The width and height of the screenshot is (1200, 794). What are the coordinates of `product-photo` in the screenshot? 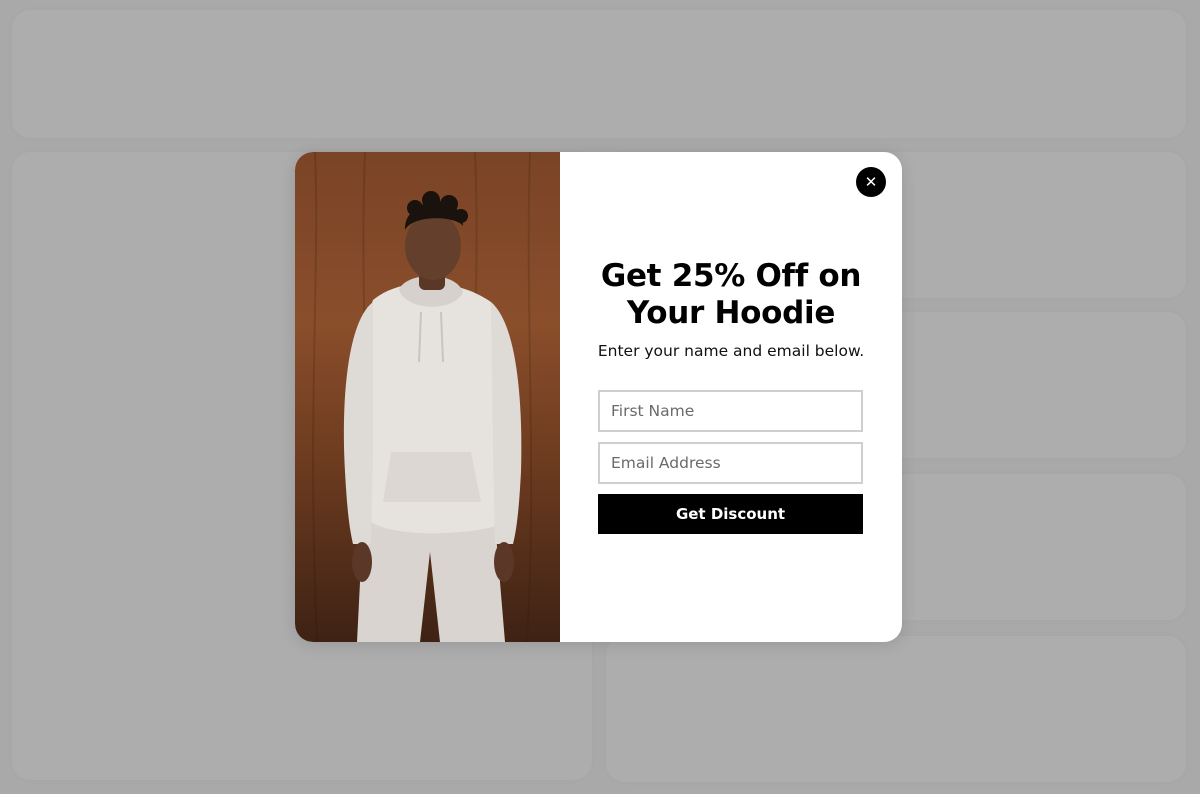 It's located at (427, 397).